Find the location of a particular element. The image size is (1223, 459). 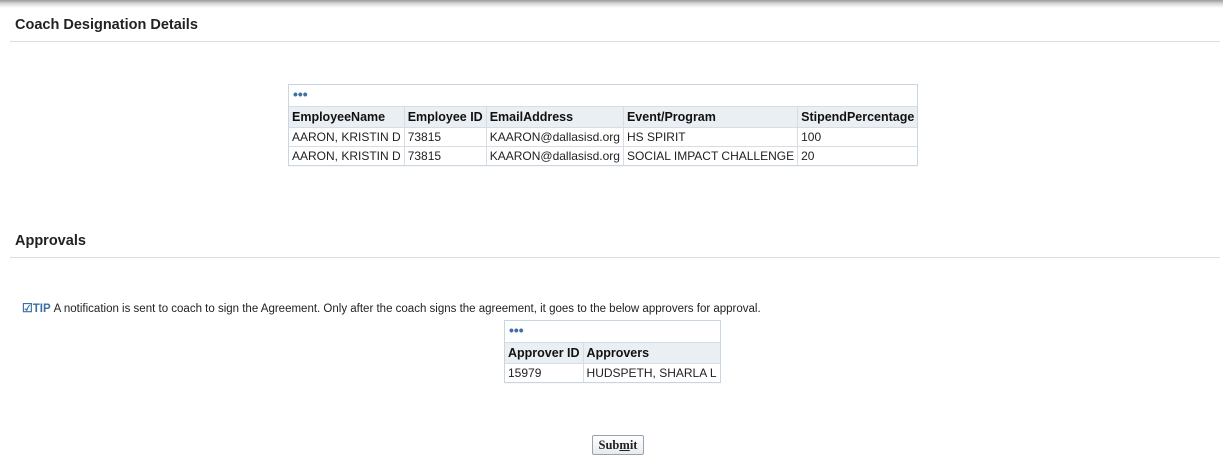

column-header-employee-name: EmployeeName is located at coordinates (347, 117).